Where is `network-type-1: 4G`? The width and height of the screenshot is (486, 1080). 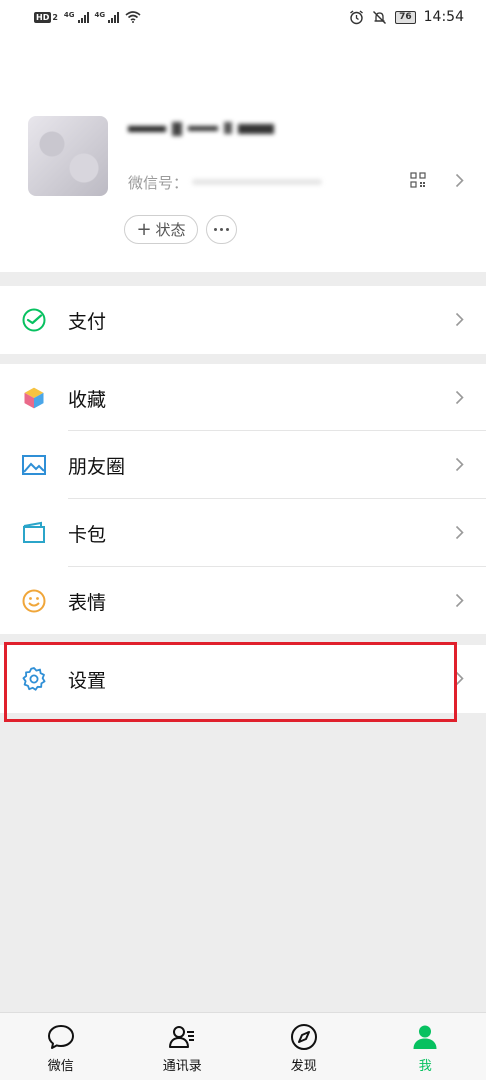 network-type-1: 4G is located at coordinates (69, 15).